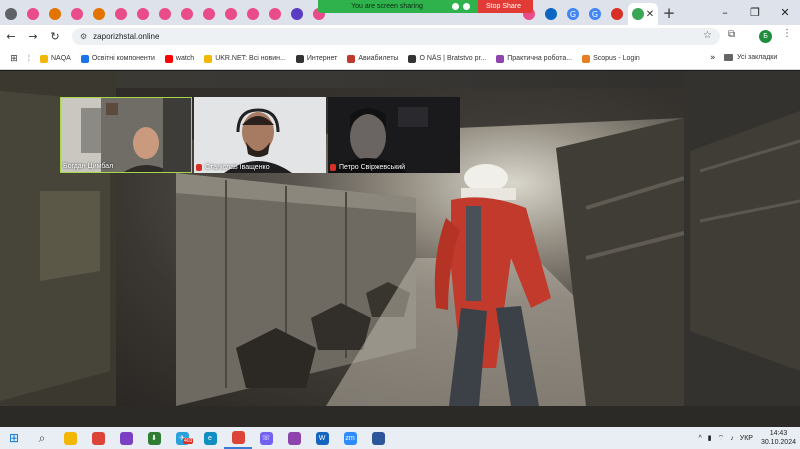 The width and height of the screenshot is (800, 449). What do you see at coordinates (732, 438) in the screenshot?
I see `volume-icon: ♪` at bounding box center [732, 438].